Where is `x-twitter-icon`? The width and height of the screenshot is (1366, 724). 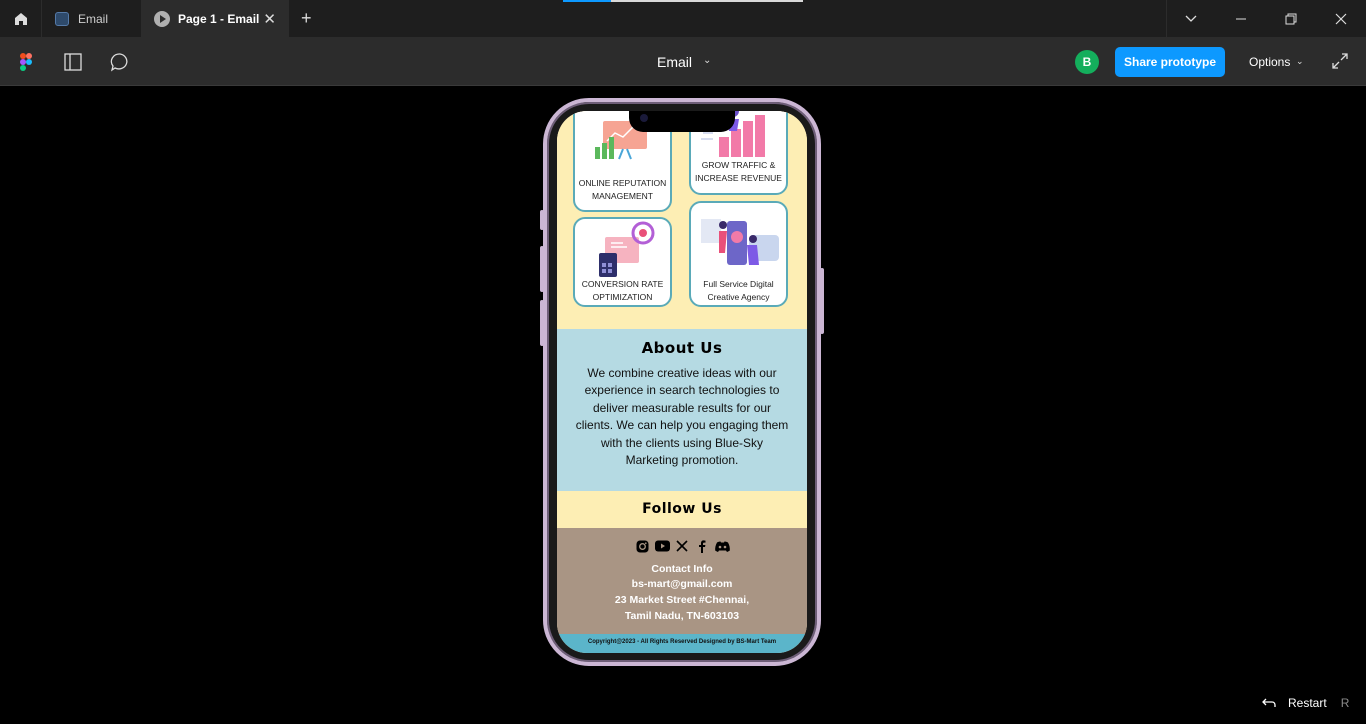
x-twitter-icon is located at coordinates (682, 546).